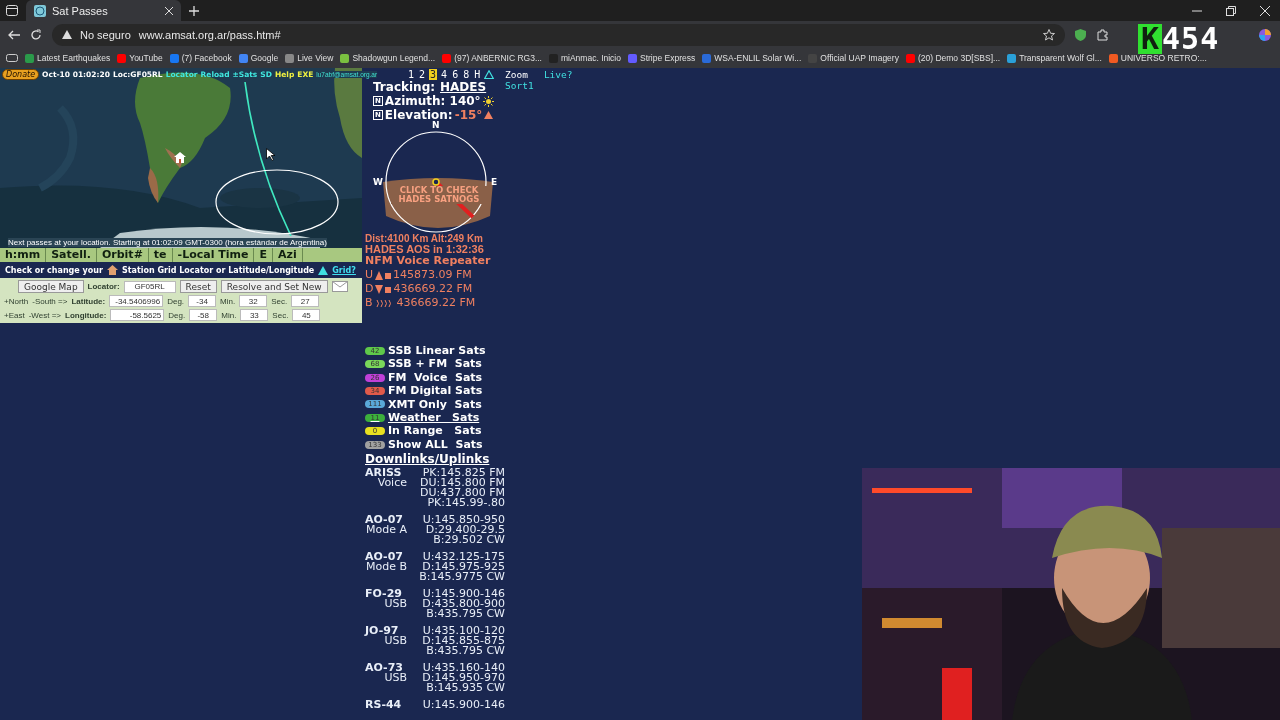 This screenshot has width=1280, height=720. I want to click on frequency-line: U:435.100-120, so click(463, 631).